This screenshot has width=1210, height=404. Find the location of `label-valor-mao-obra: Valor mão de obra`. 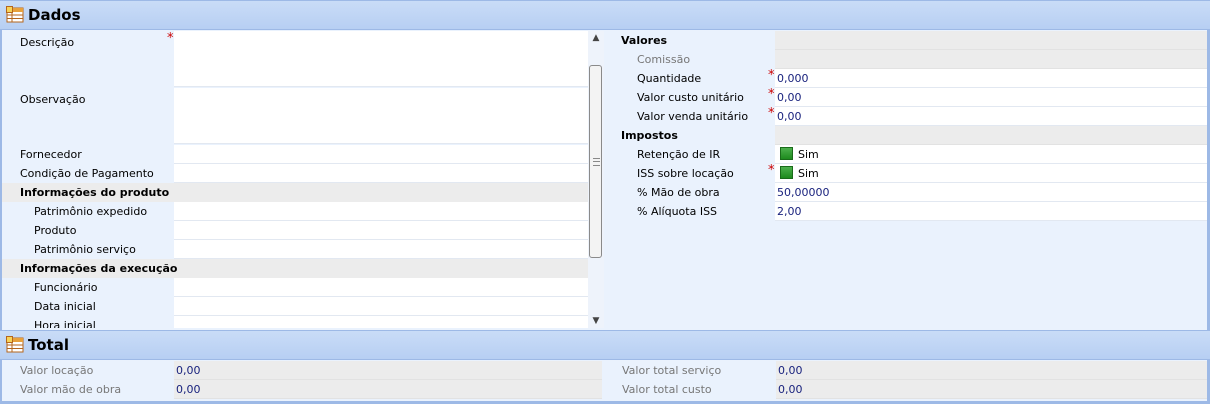

label-valor-mao-obra: Valor mão de obra is located at coordinates (71, 389).